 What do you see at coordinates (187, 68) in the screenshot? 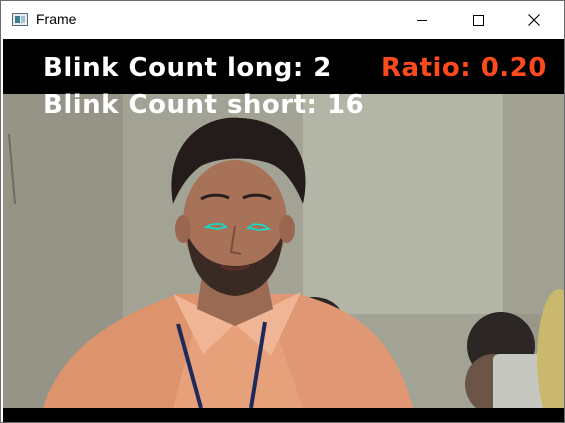
I see `blink-count-long-label: Blink Count long: 2` at bounding box center [187, 68].